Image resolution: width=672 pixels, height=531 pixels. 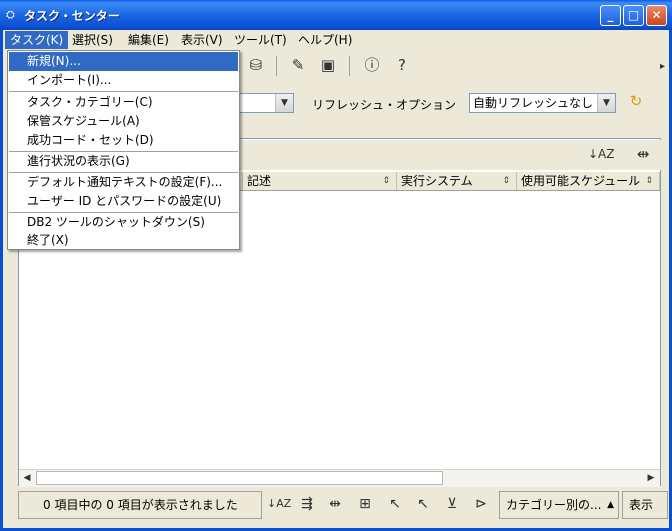 What do you see at coordinates (636, 101) in the screenshot?
I see `refresh-icon: ↻` at bounding box center [636, 101].